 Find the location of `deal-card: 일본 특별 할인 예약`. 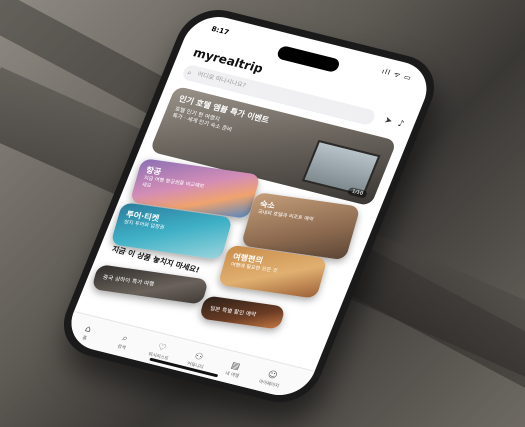

deal-card: 일본 특별 할인 예약 is located at coordinates (242, 312).